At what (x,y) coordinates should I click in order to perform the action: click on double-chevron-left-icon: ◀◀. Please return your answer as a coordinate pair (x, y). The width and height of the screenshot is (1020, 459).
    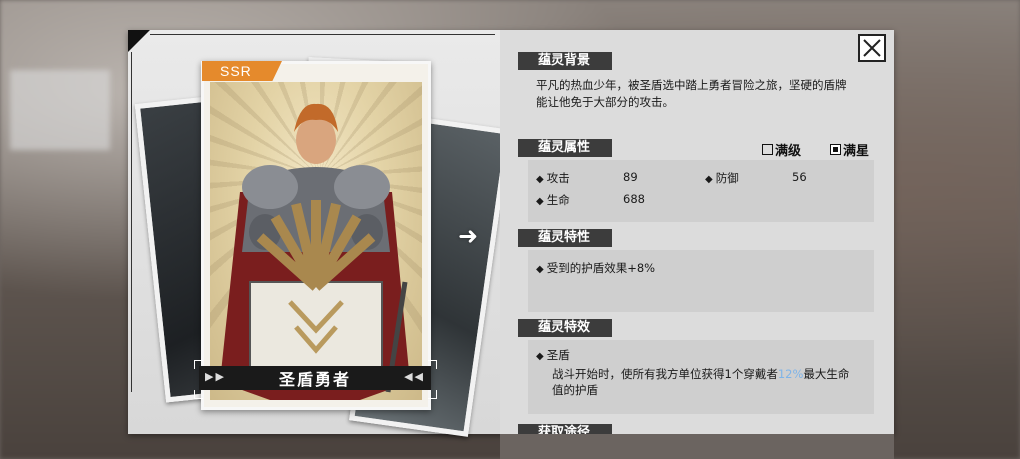
    Looking at the image, I should click on (414, 376).